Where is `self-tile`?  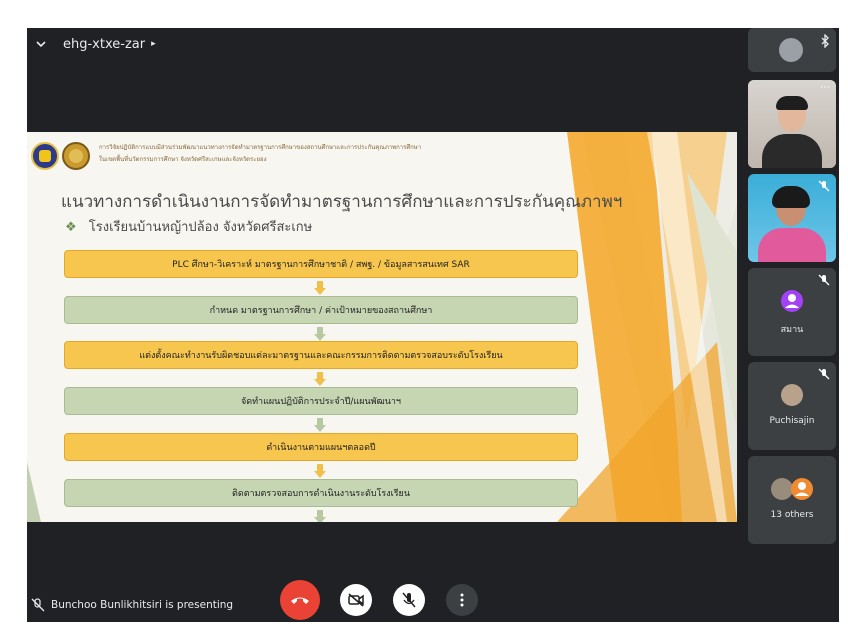
self-tile is located at coordinates (792, 50).